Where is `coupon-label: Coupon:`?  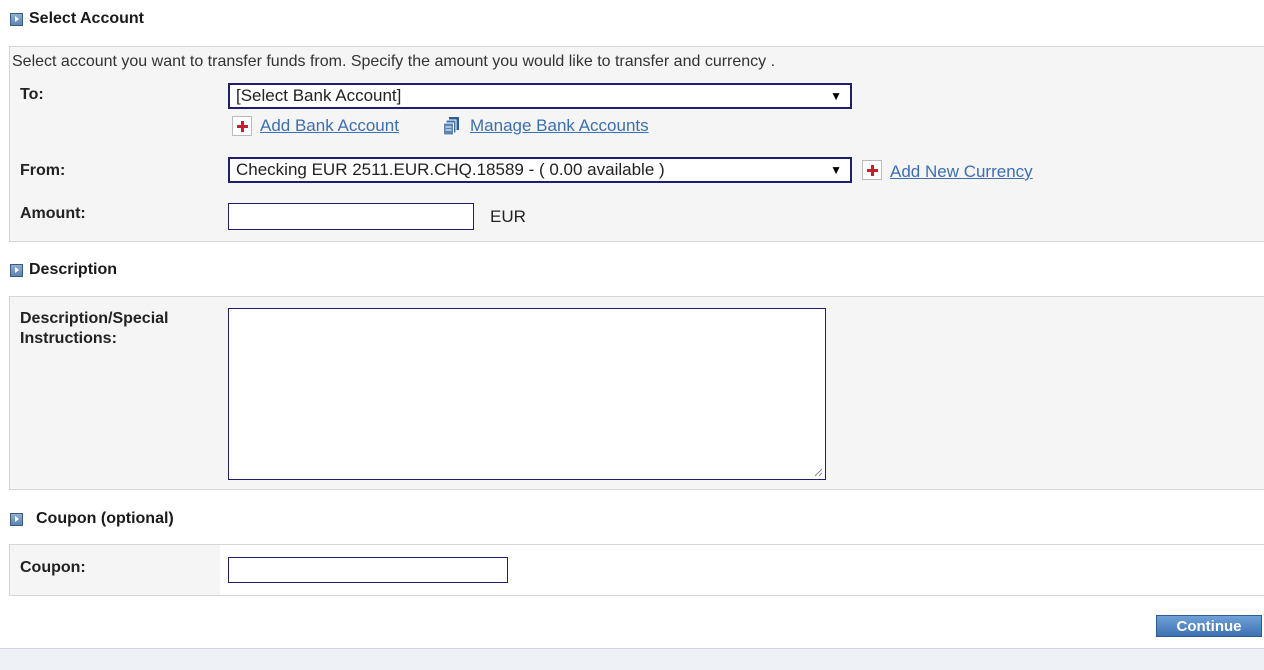 coupon-label: Coupon: is located at coordinates (53, 567).